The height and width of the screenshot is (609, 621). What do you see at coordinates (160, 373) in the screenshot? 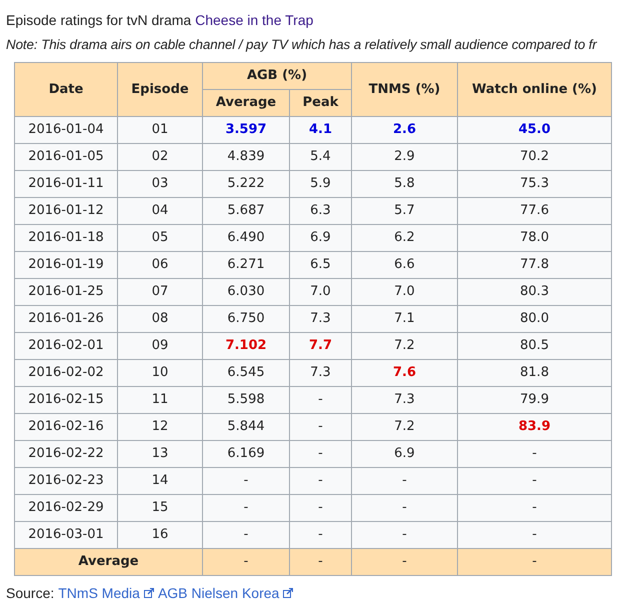
I see `table-cell: 10` at bounding box center [160, 373].